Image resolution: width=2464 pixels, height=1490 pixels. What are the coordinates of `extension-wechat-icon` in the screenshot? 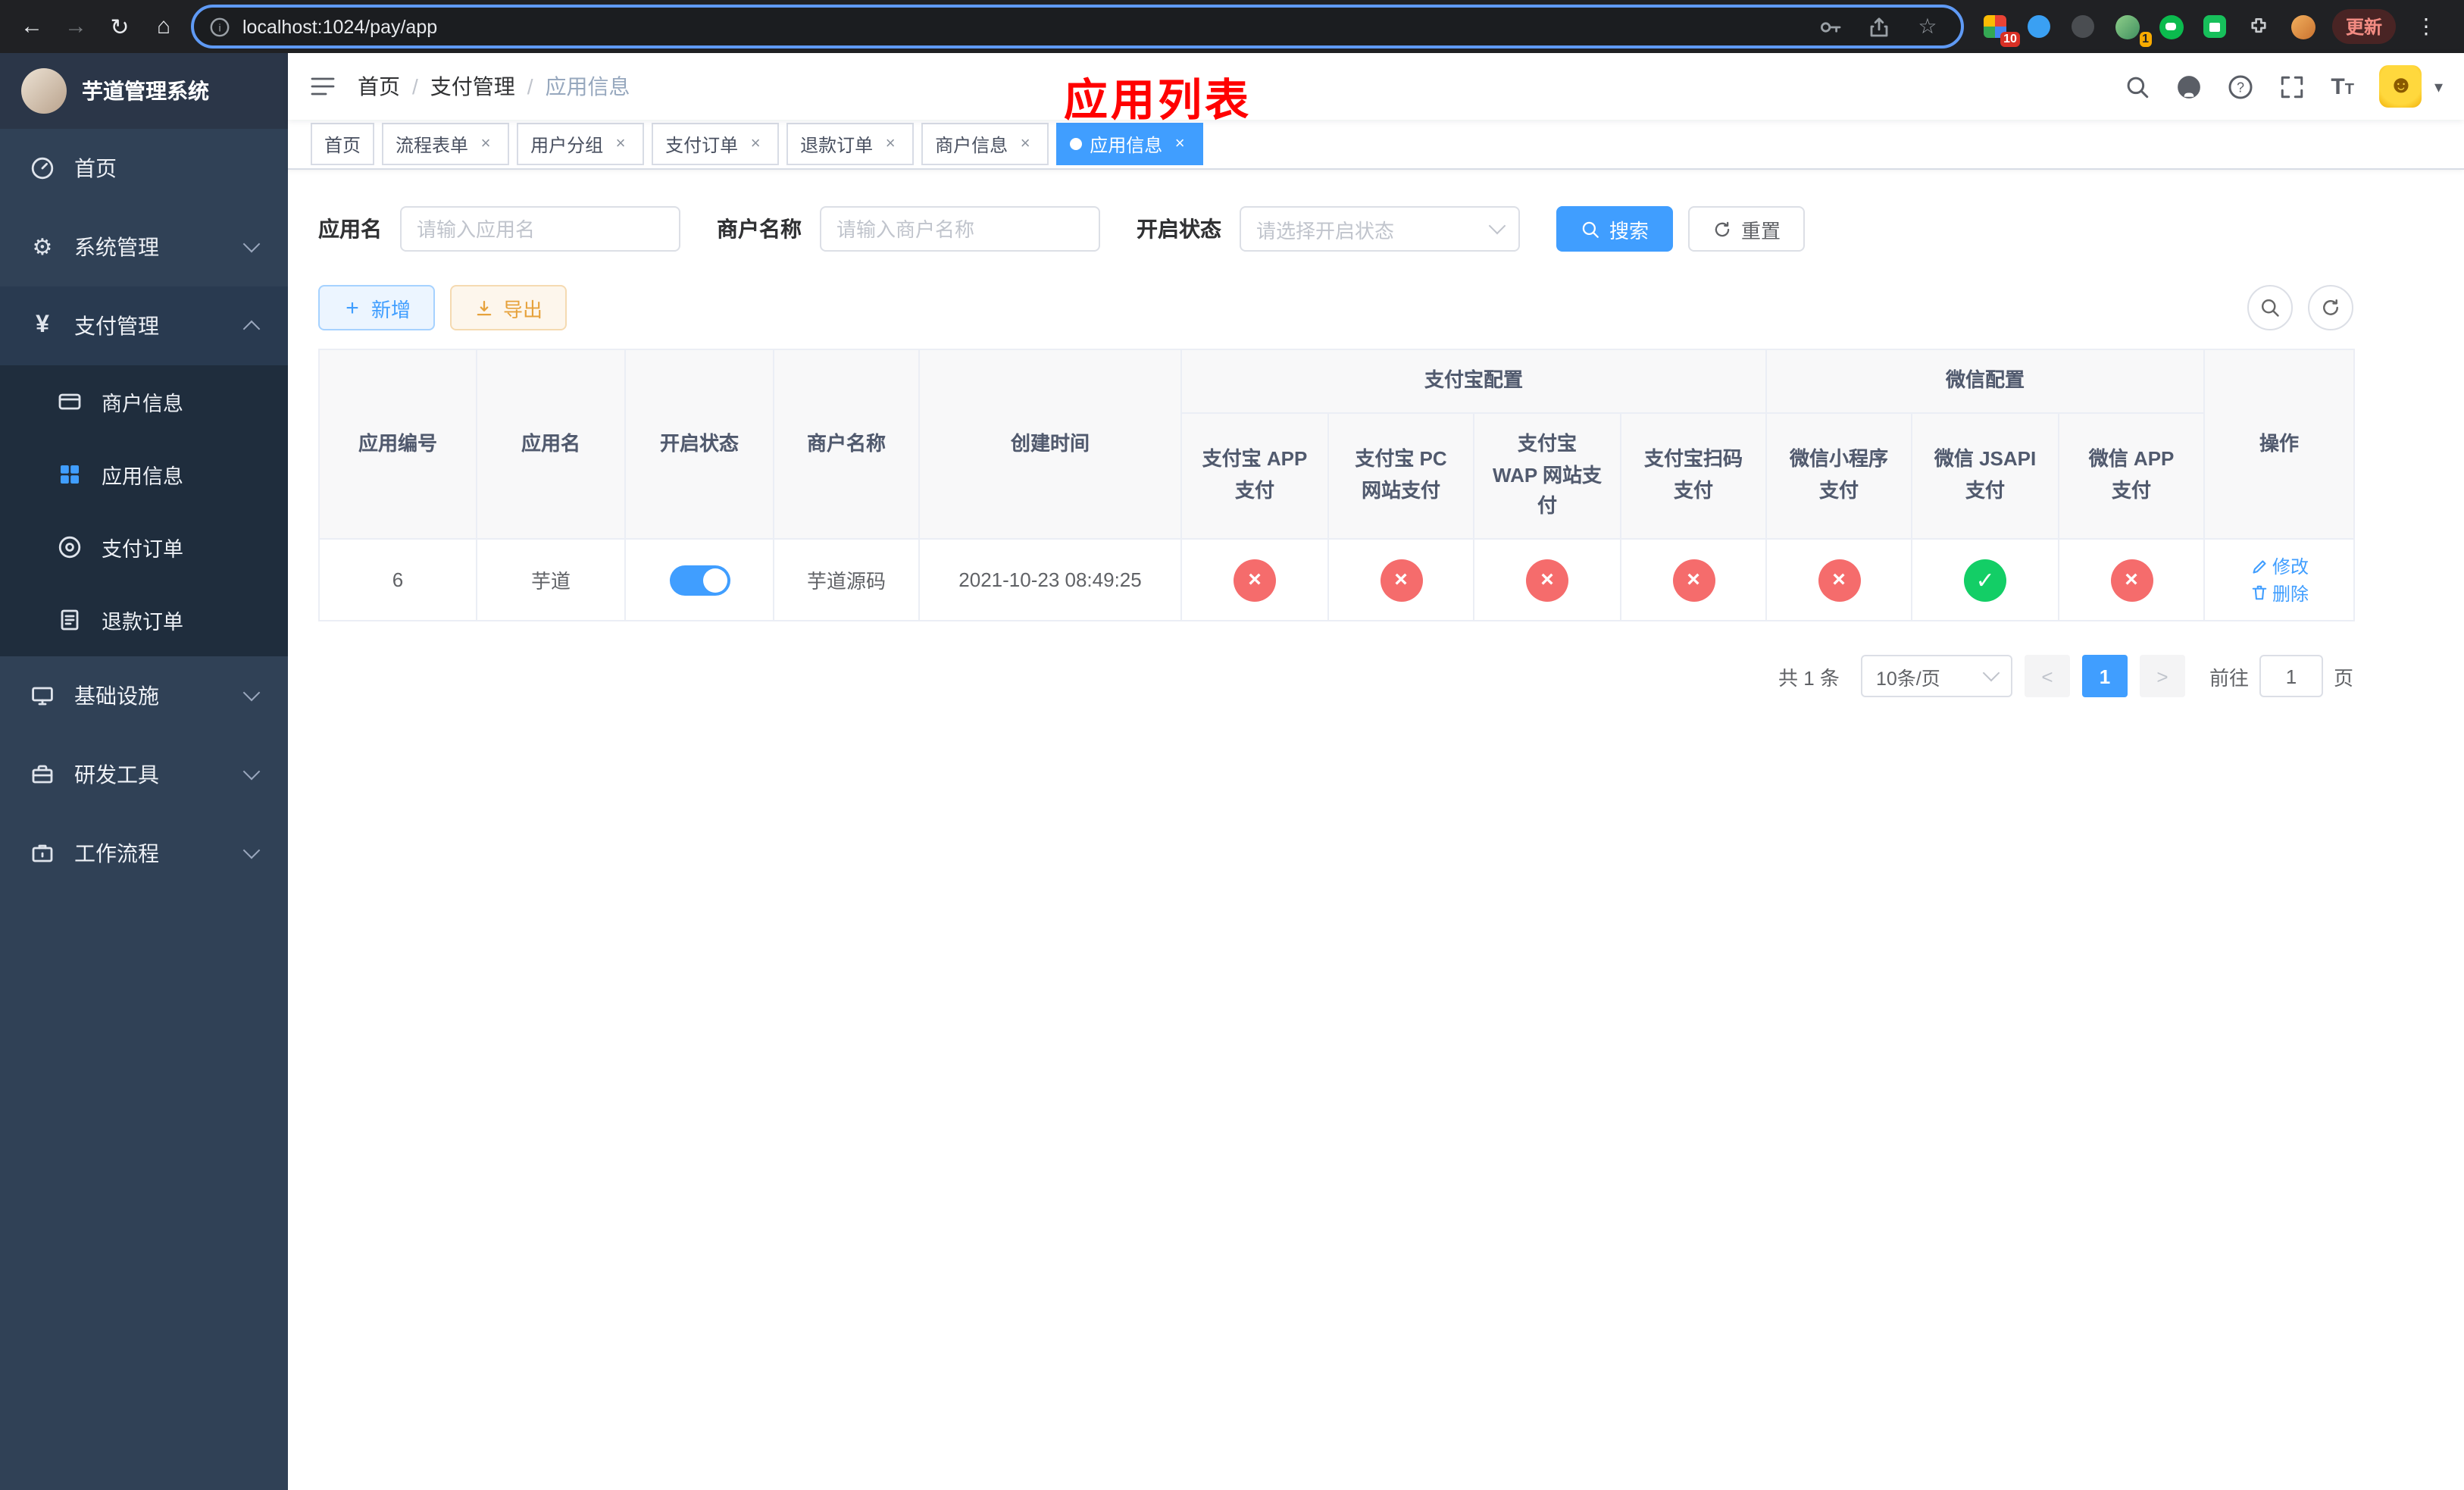 It's located at (2171, 27).